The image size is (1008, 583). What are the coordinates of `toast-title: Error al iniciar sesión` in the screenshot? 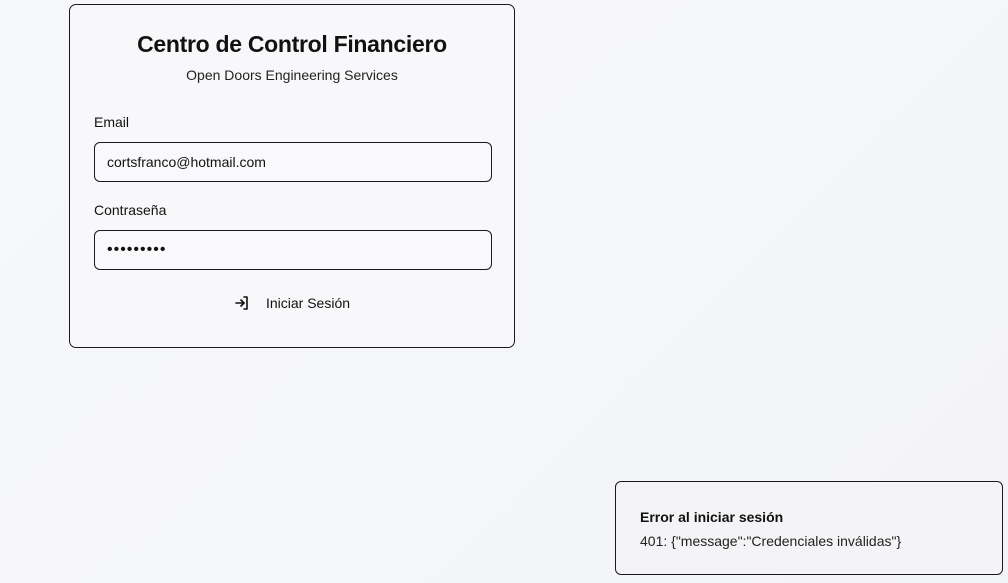 It's located at (712, 517).